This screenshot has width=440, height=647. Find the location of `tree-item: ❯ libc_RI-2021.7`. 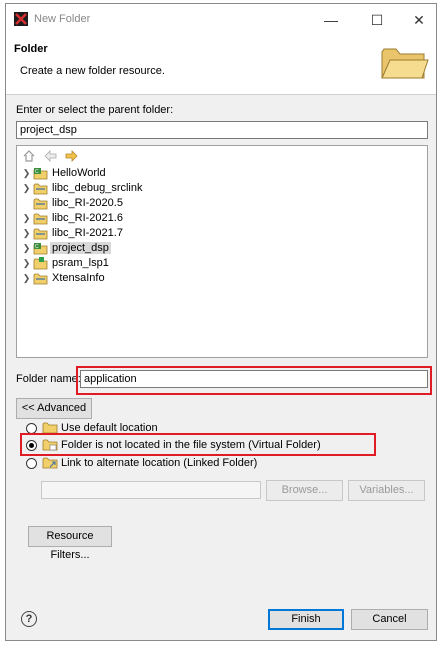

tree-item: ❯ libc_RI-2021.7 is located at coordinates (73, 233).